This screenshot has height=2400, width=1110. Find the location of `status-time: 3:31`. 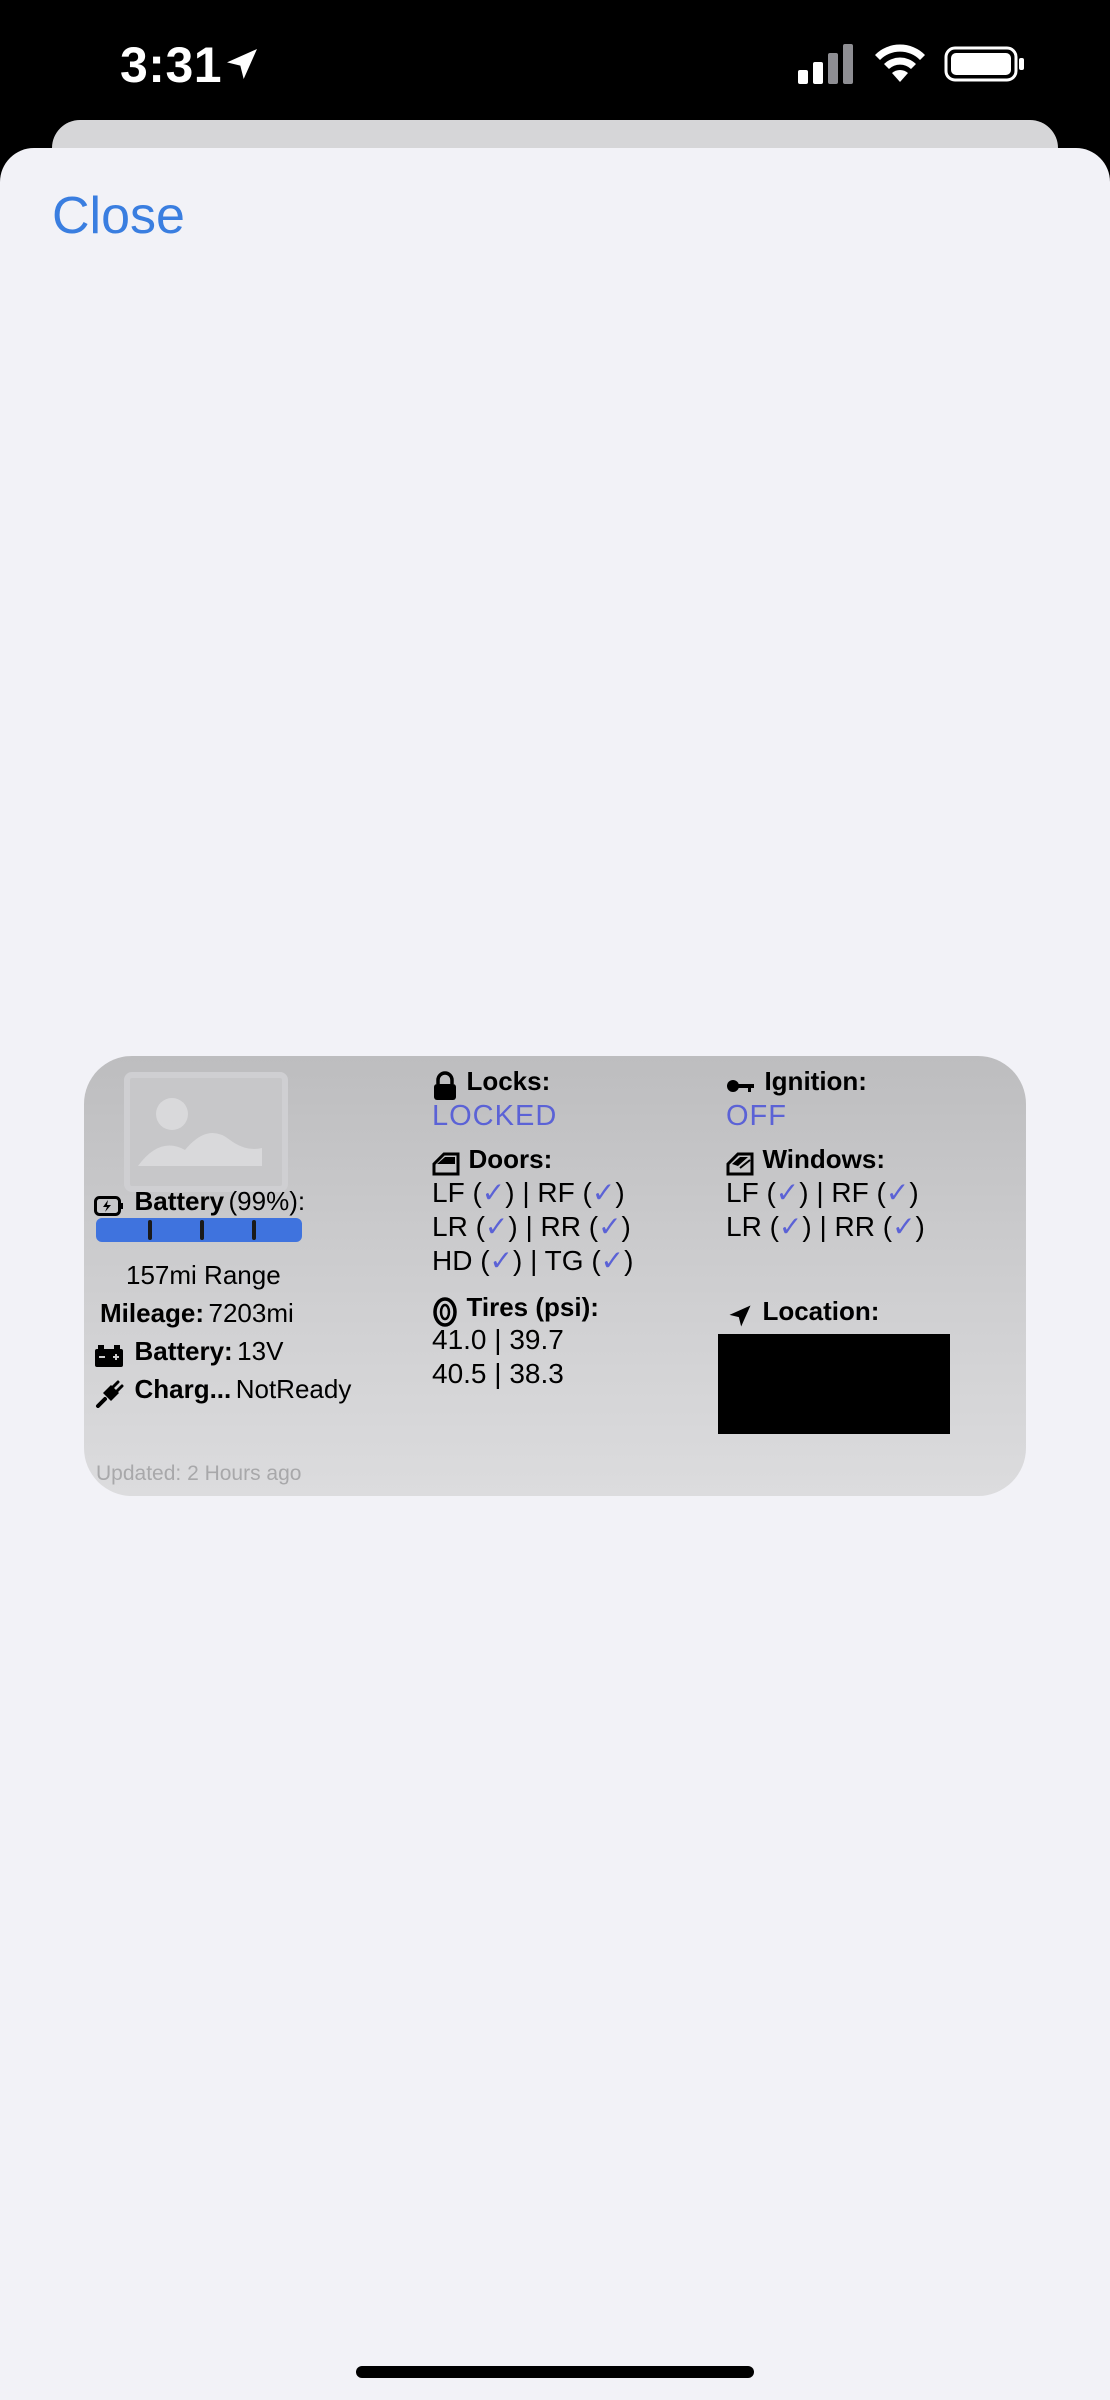

status-time: 3:31 is located at coordinates (171, 65).